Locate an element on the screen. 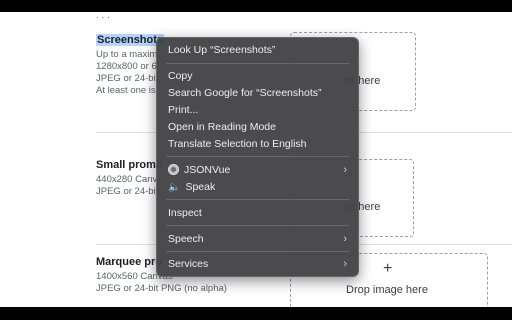  speaker-icon: 🔈 is located at coordinates (174, 187).